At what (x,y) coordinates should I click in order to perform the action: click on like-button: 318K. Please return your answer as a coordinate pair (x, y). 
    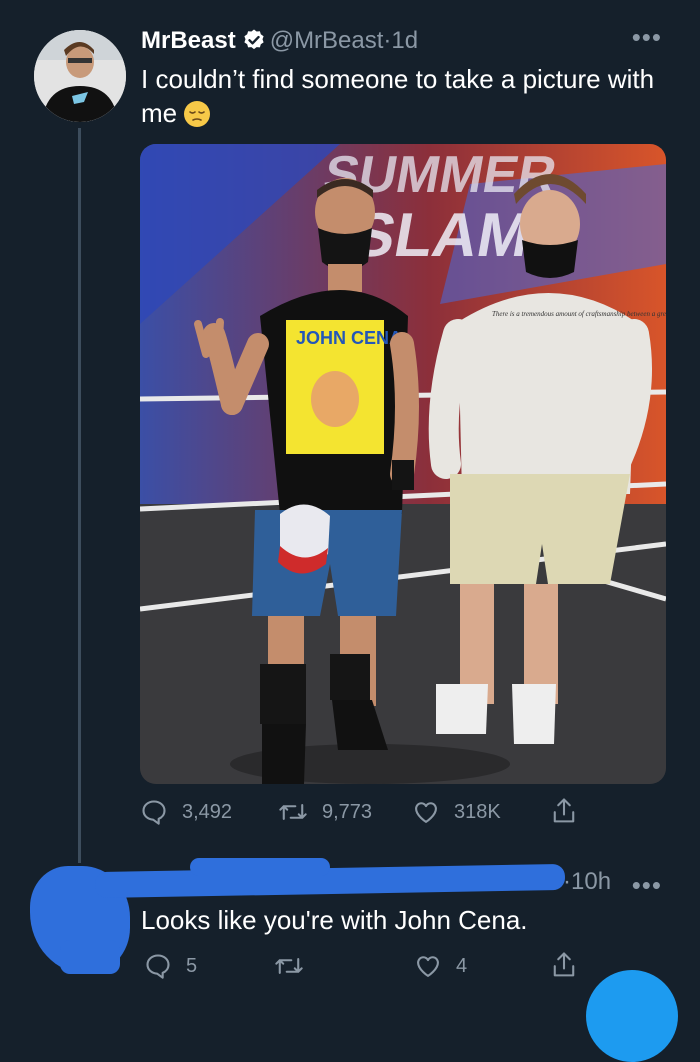
    Looking at the image, I should click on (456, 812).